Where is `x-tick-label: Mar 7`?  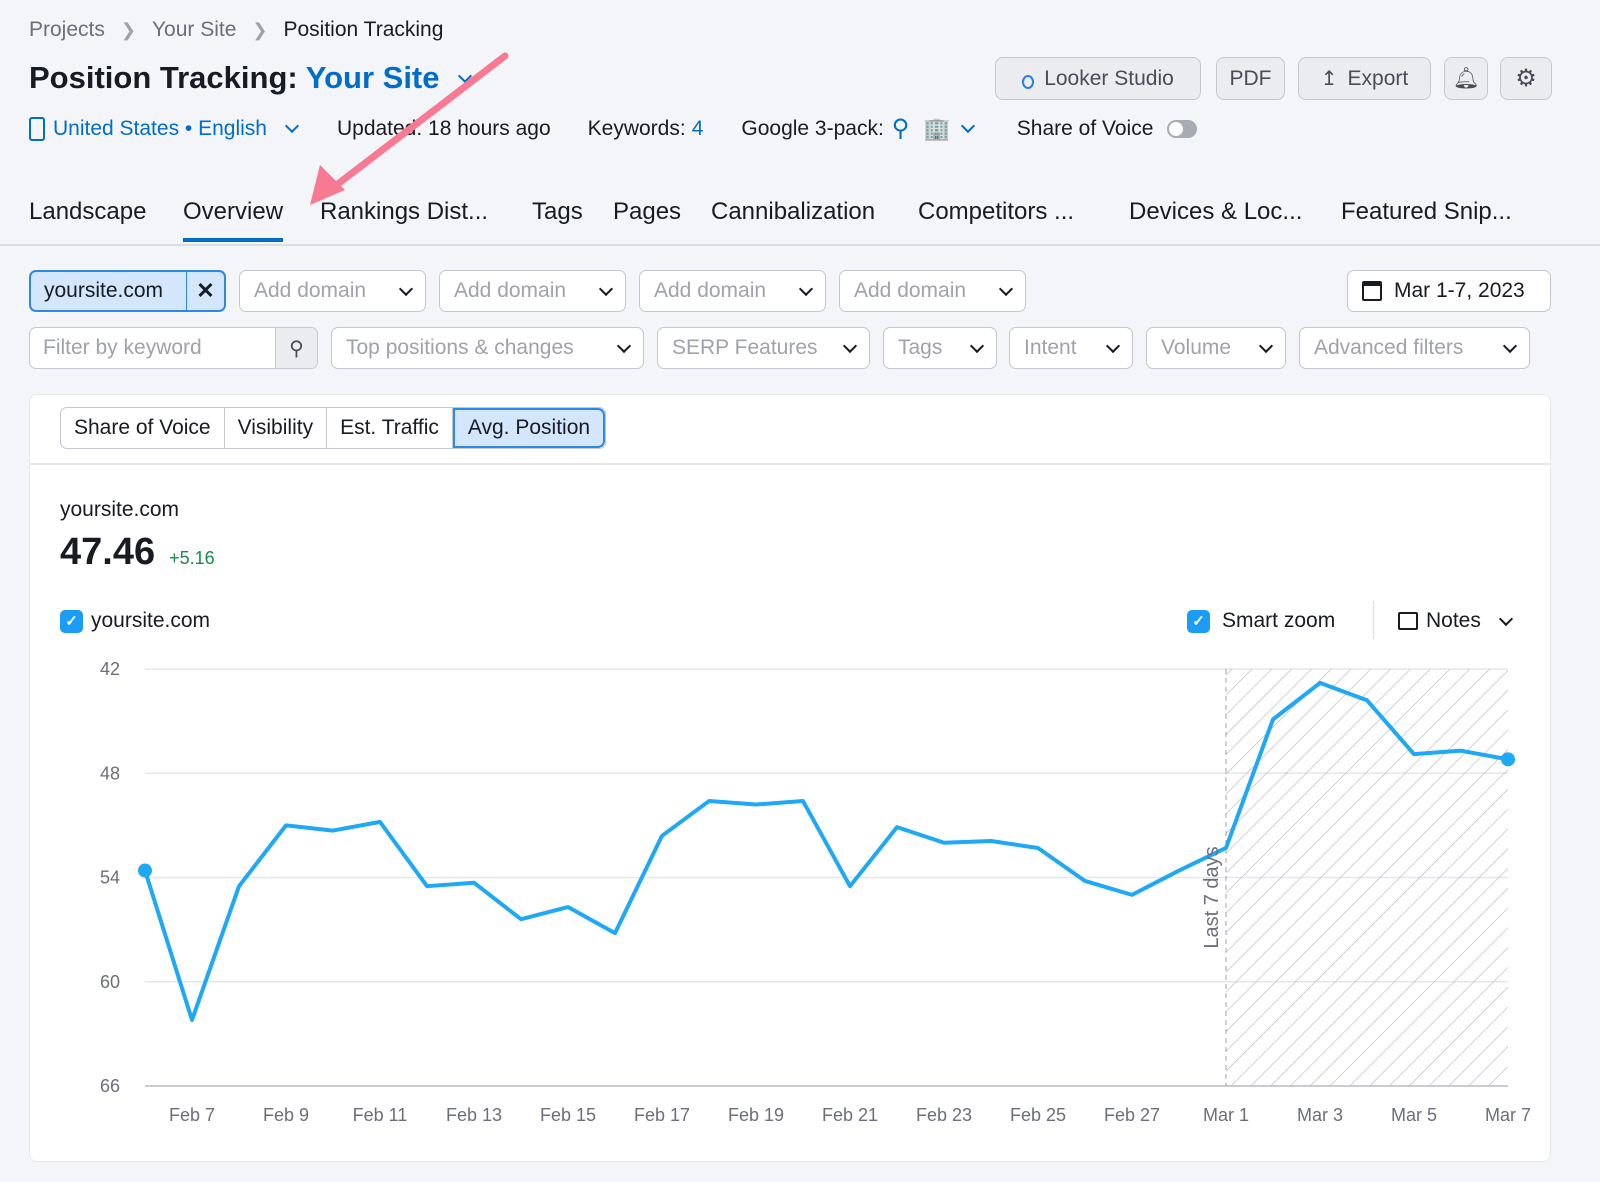
x-tick-label: Mar 7 is located at coordinates (1508, 1115).